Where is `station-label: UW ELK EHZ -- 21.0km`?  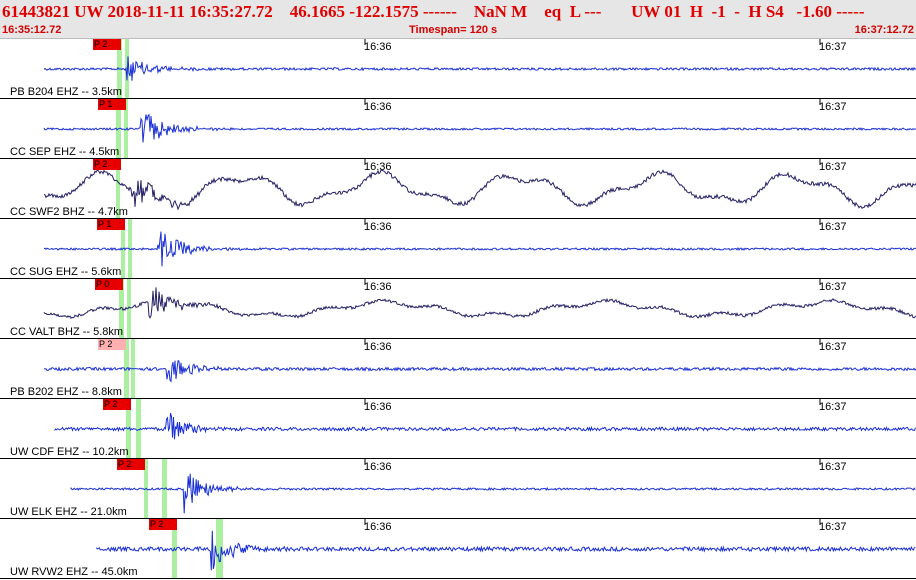 station-label: UW ELK EHZ -- 21.0km is located at coordinates (68, 512).